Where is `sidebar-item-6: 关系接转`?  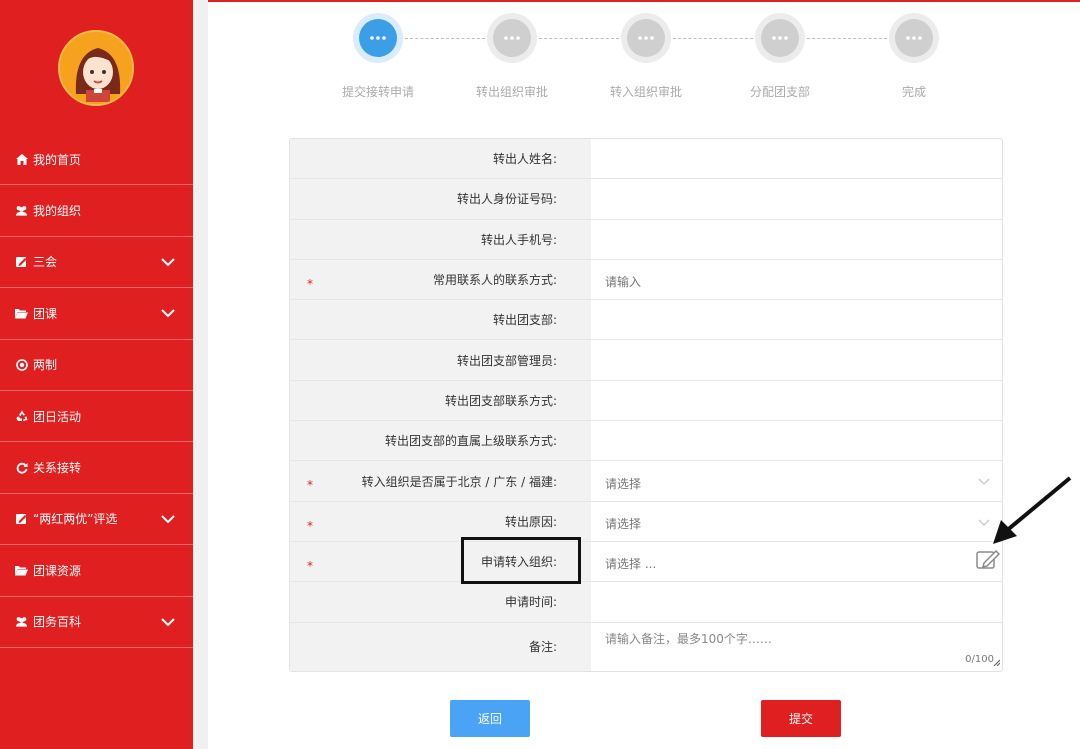
sidebar-item-6: 关系接转 is located at coordinates (96, 468).